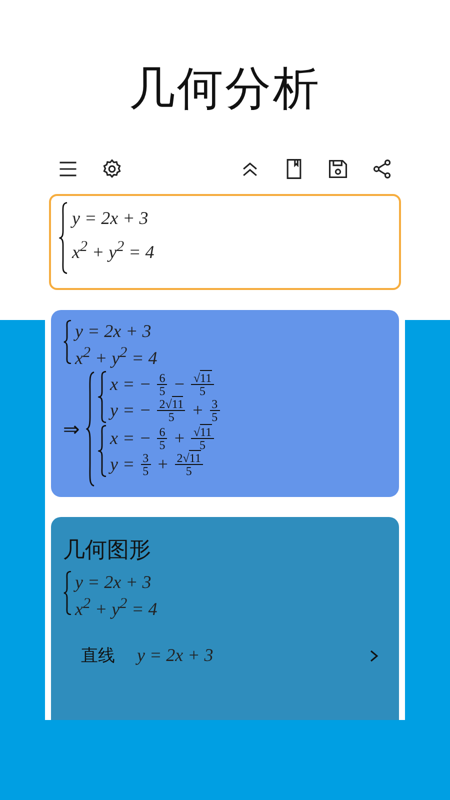 Image resolution: width=450 pixels, height=800 pixels. I want to click on section-heading: 几何图形, so click(107, 551).